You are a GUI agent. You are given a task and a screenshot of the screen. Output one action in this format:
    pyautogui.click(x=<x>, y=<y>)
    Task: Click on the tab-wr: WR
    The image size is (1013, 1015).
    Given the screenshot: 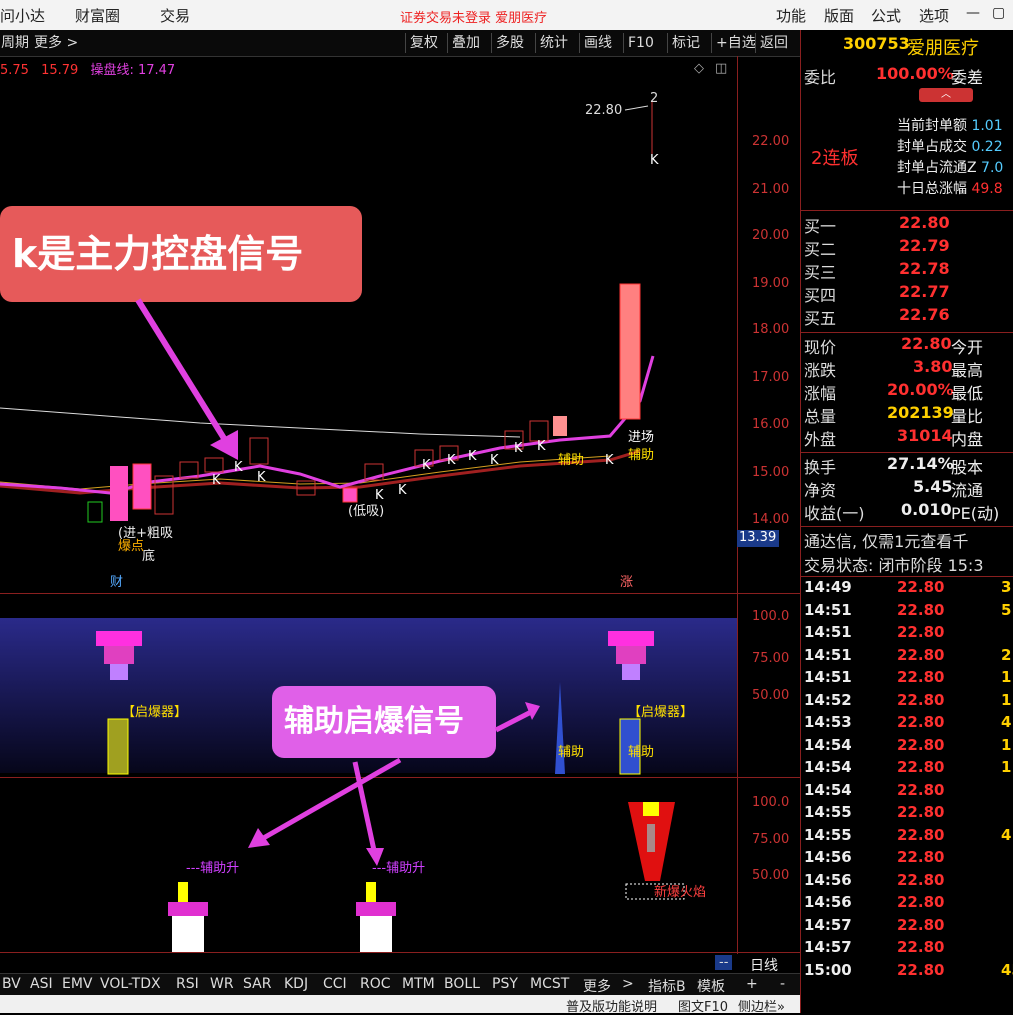 What is the action you would take?
    pyautogui.click(x=222, y=984)
    